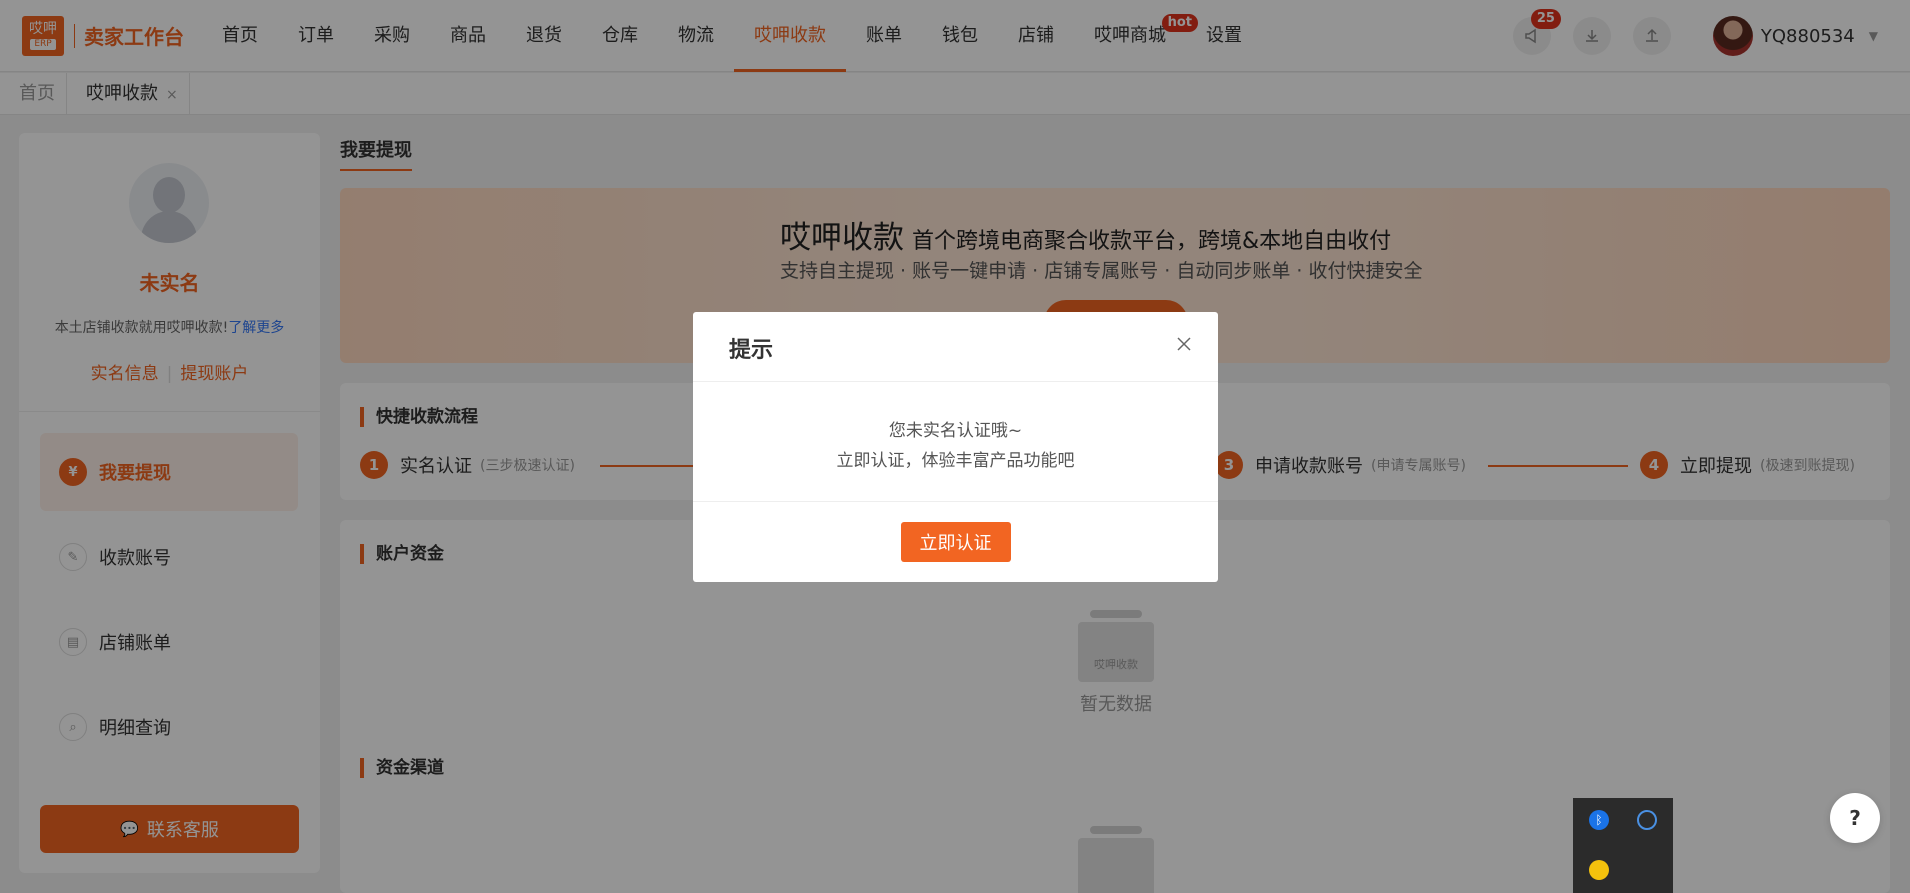 Image resolution: width=1910 pixels, height=893 pixels. What do you see at coordinates (1623, 845) in the screenshot?
I see `system-tray-popup: ᛒ` at bounding box center [1623, 845].